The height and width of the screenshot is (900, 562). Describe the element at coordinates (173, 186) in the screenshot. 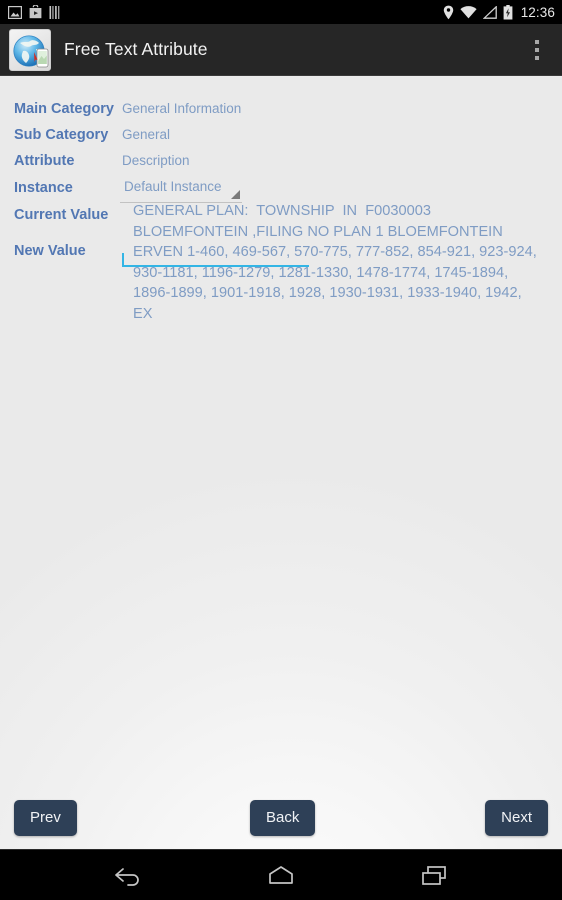

I see `instance-selected-value: Default Instance` at that location.